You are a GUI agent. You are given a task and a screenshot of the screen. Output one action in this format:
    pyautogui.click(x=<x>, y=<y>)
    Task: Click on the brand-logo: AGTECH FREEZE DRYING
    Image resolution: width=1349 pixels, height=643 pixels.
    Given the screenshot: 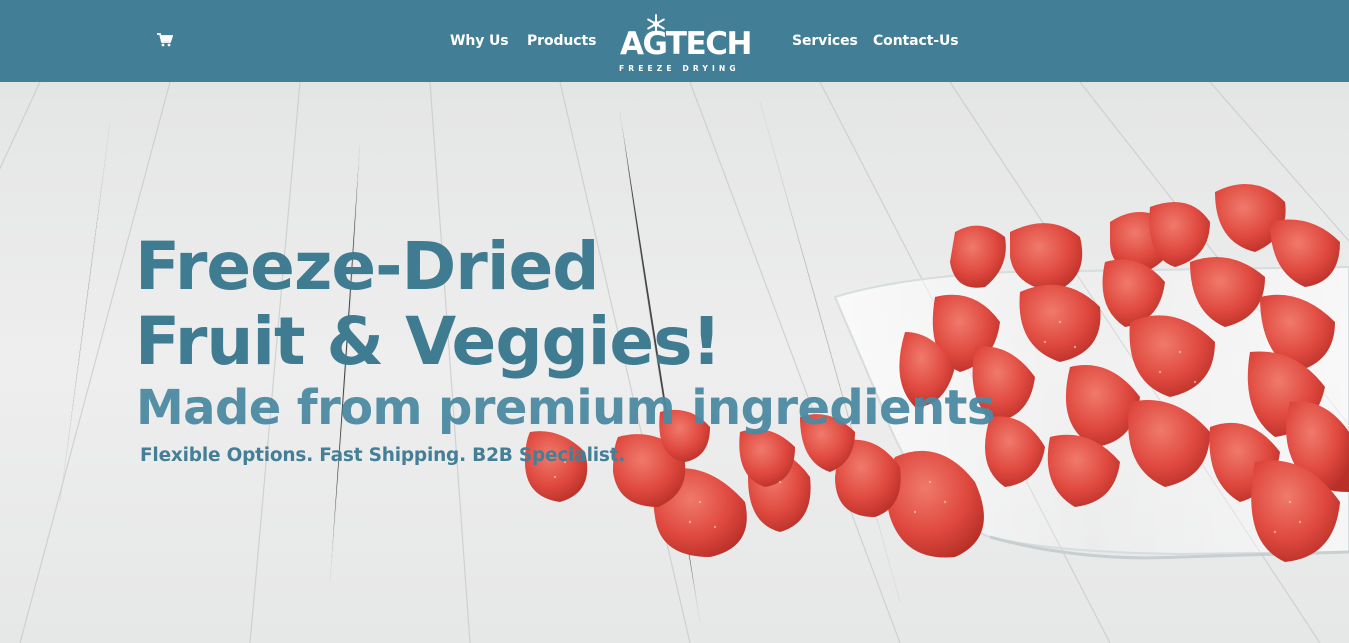 What is the action you would take?
    pyautogui.click(x=689, y=44)
    